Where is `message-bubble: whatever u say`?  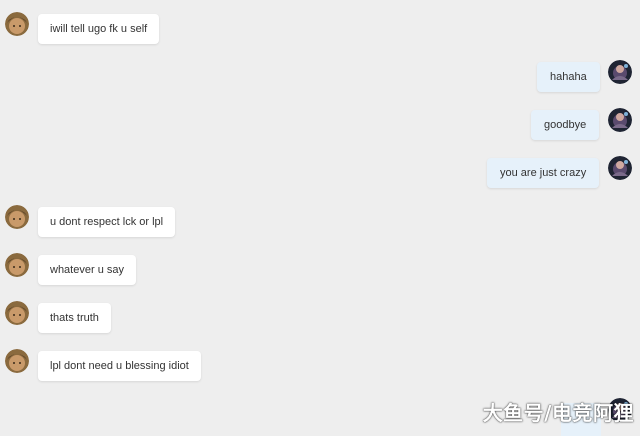
message-bubble: whatever u say is located at coordinates (87, 270).